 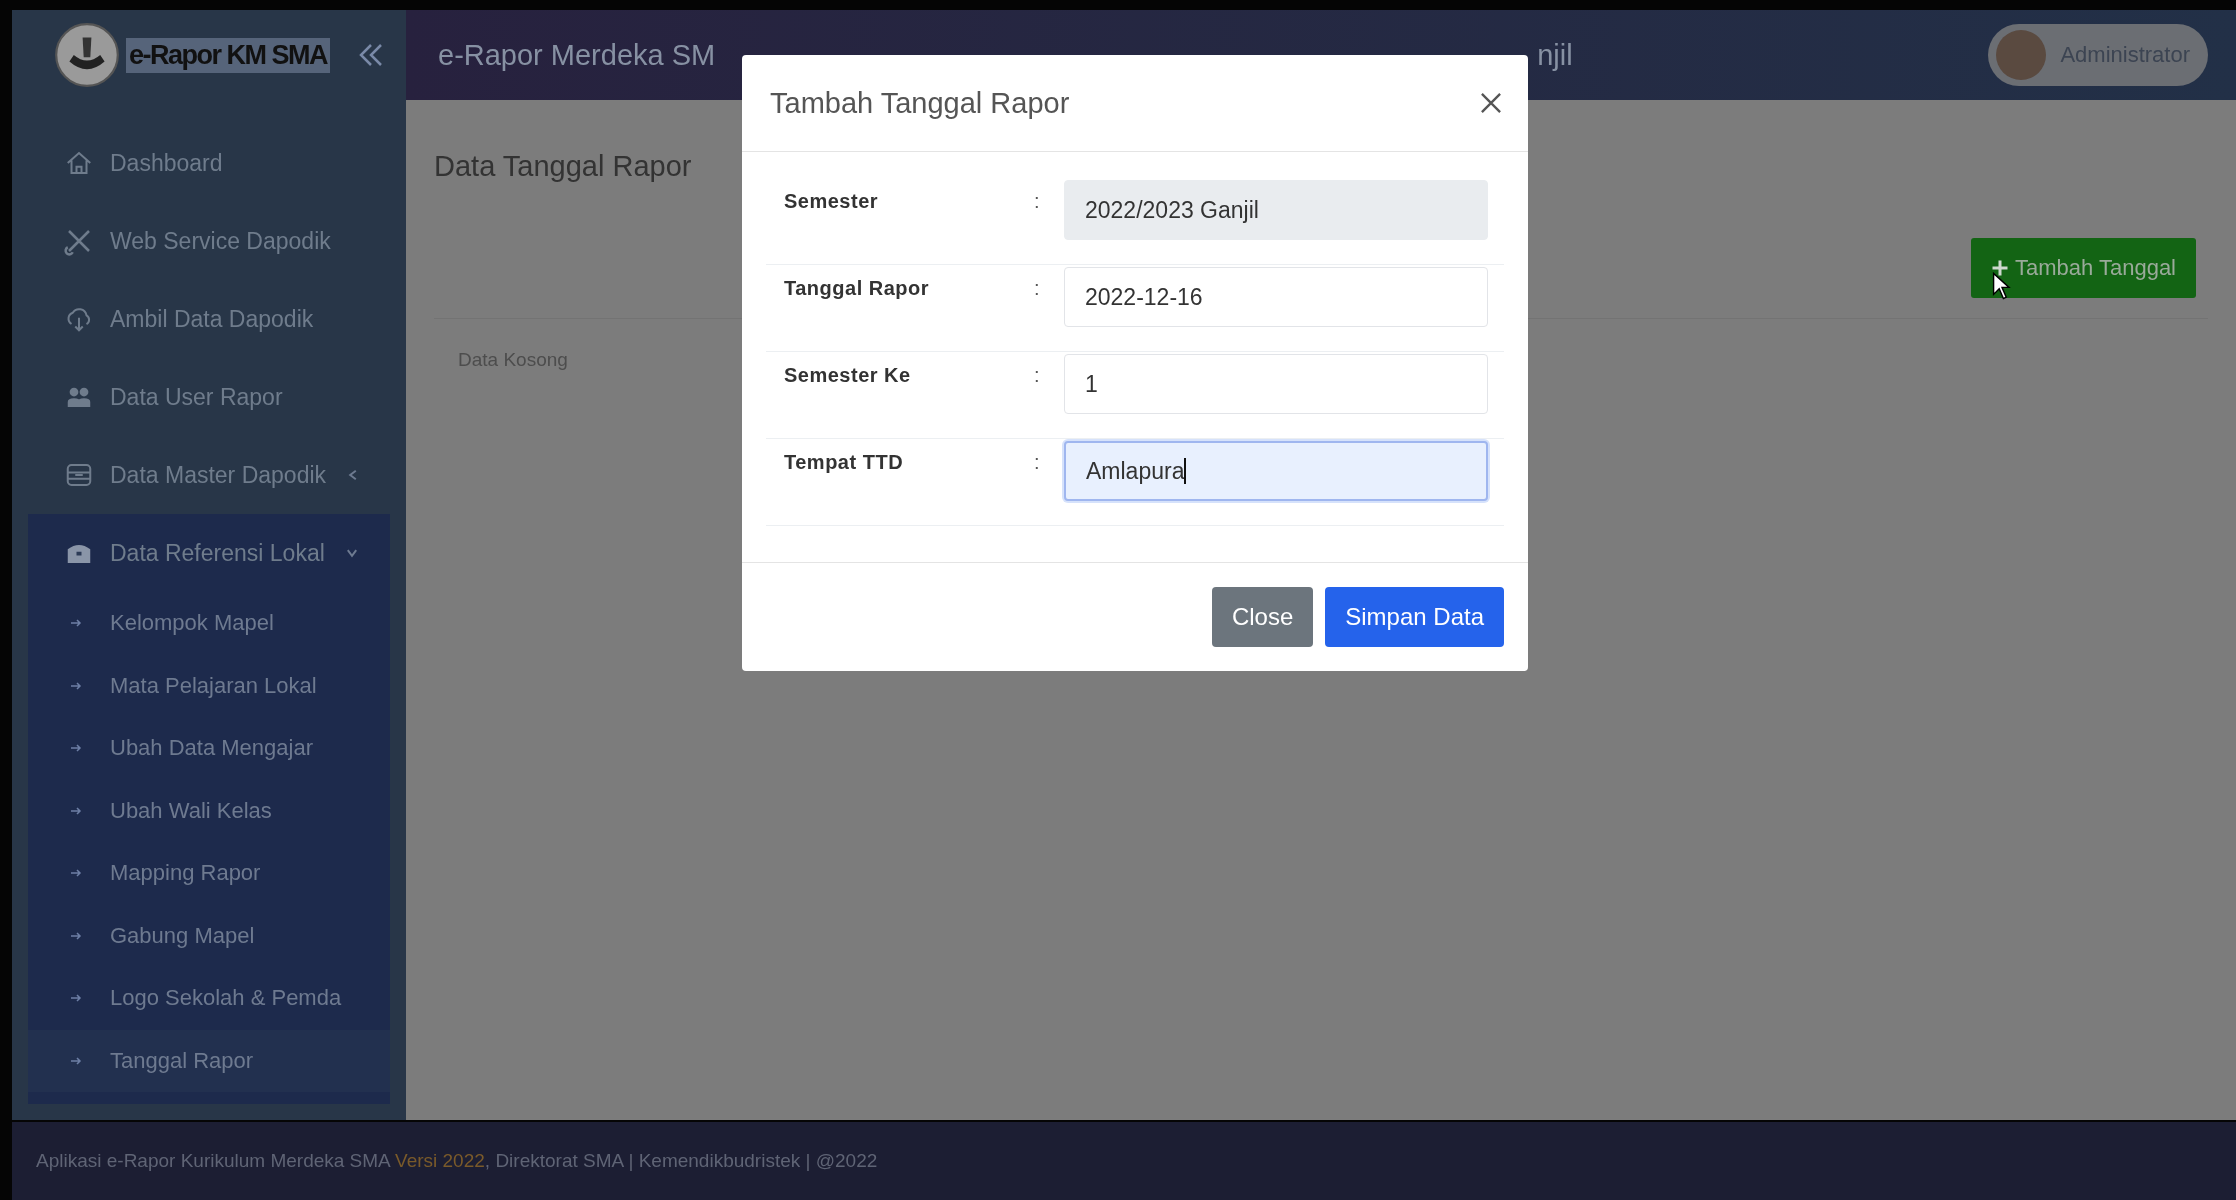 I want to click on mouse-pointer-icon, so click(x=2002, y=286).